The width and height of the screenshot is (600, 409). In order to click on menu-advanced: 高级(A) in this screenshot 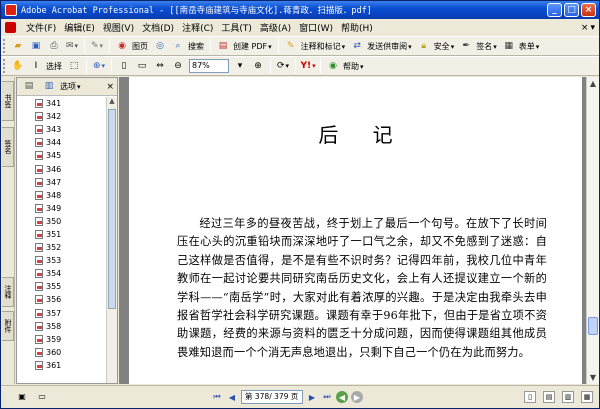, I will do `click(275, 27)`.